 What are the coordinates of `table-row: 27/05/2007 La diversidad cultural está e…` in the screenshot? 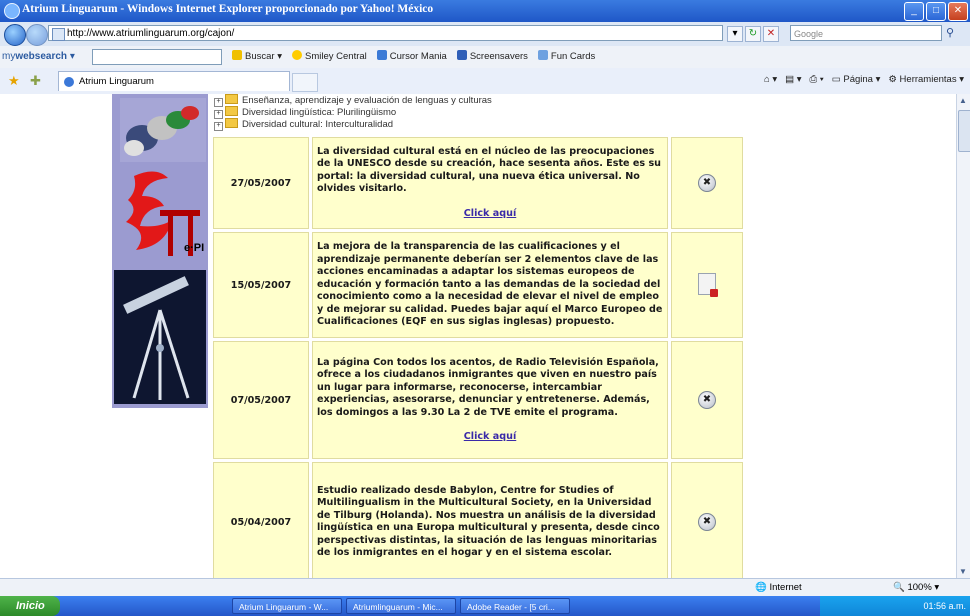 It's located at (478, 183).